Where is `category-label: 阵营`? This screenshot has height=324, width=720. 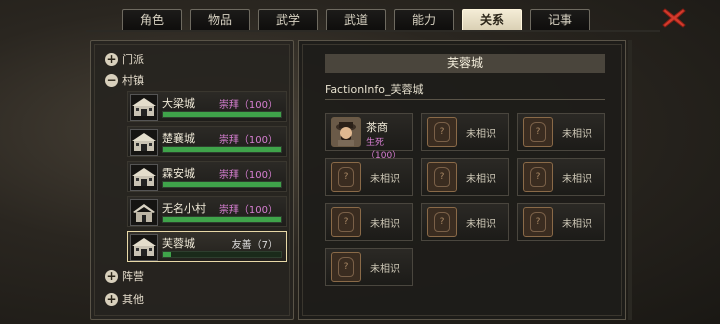 category-label: 阵营 is located at coordinates (133, 276).